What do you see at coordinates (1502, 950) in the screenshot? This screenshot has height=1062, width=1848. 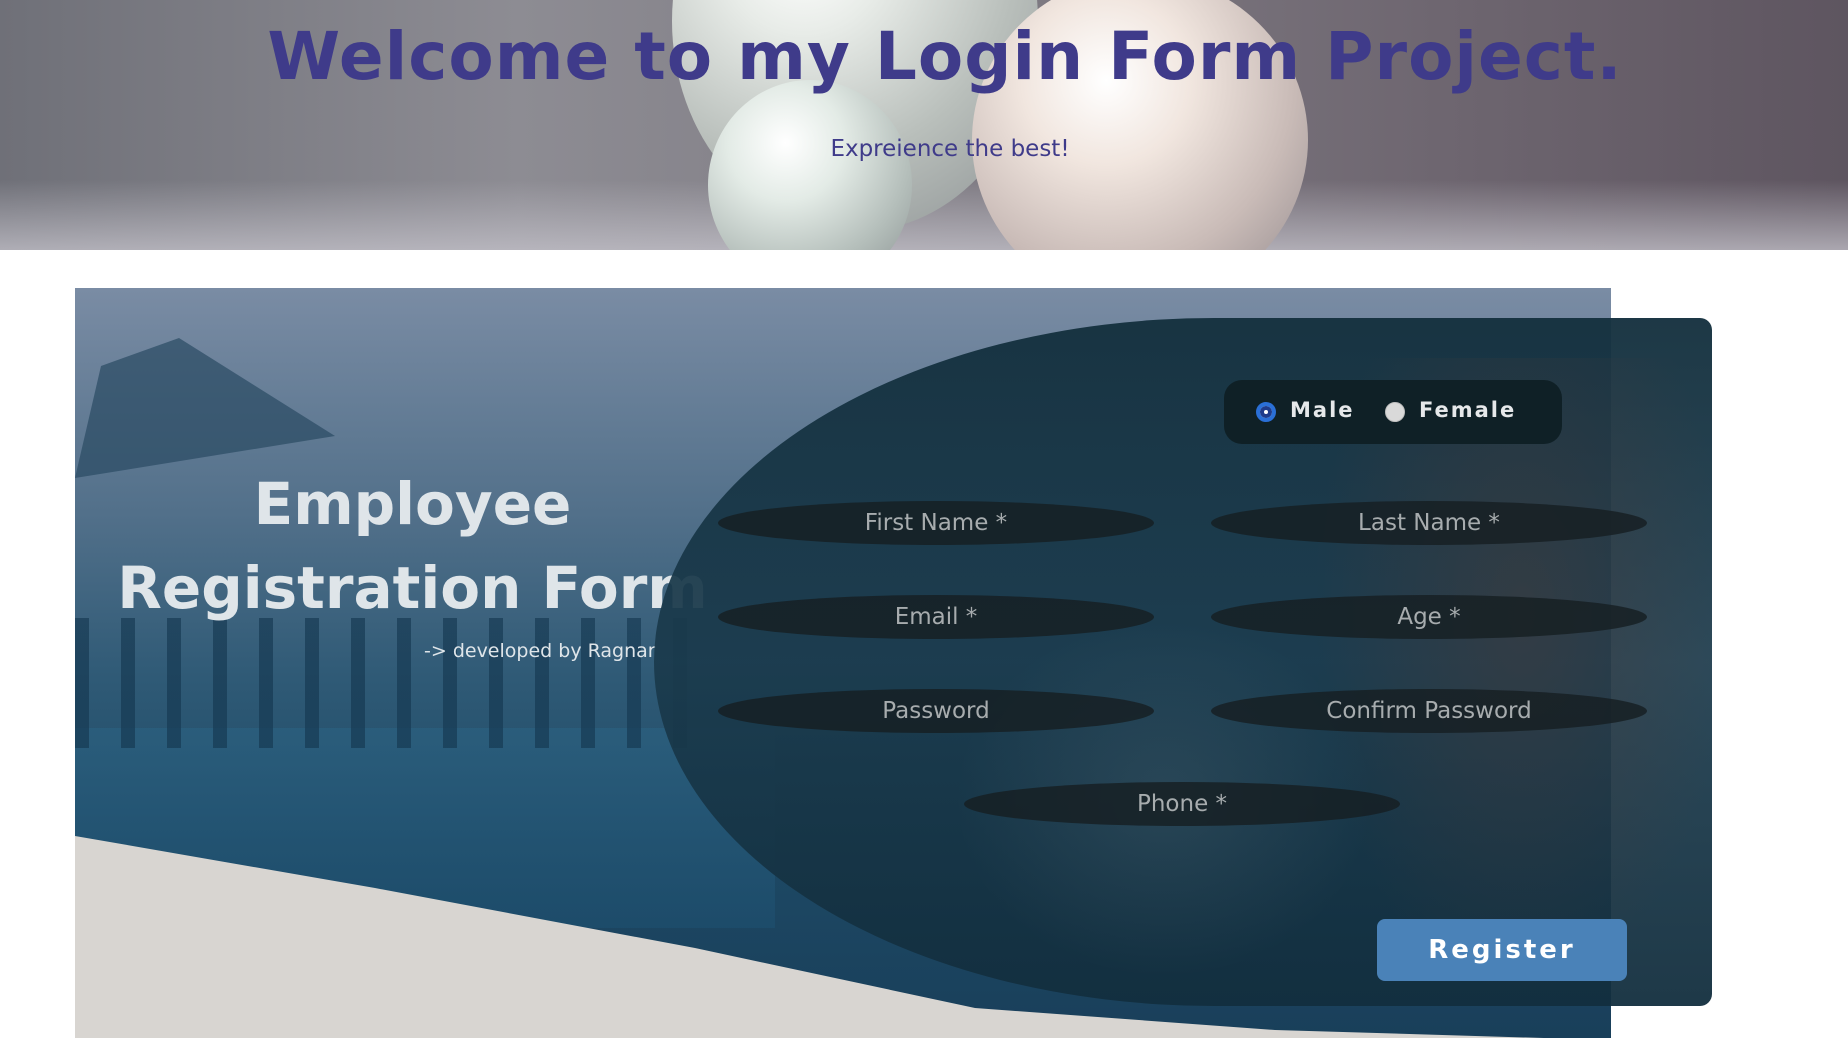 I see `register-button: Register` at bounding box center [1502, 950].